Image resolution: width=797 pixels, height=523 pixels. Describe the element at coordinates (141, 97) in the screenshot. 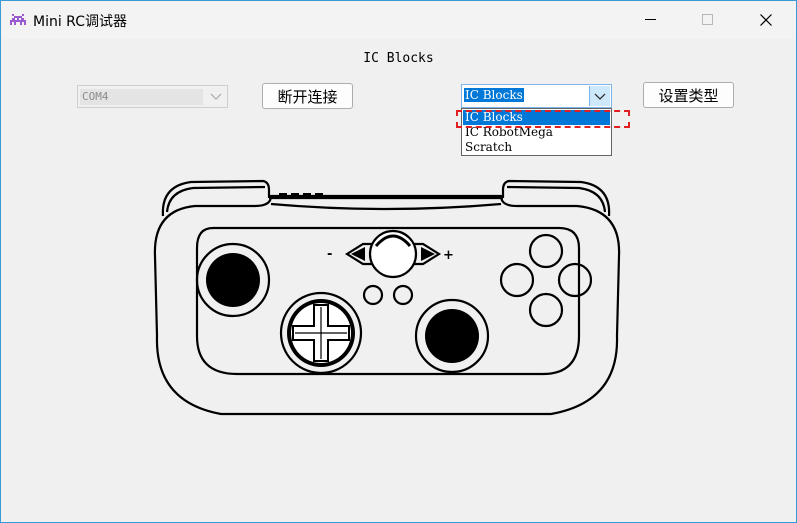

I see `port-select-value: COM4` at that location.